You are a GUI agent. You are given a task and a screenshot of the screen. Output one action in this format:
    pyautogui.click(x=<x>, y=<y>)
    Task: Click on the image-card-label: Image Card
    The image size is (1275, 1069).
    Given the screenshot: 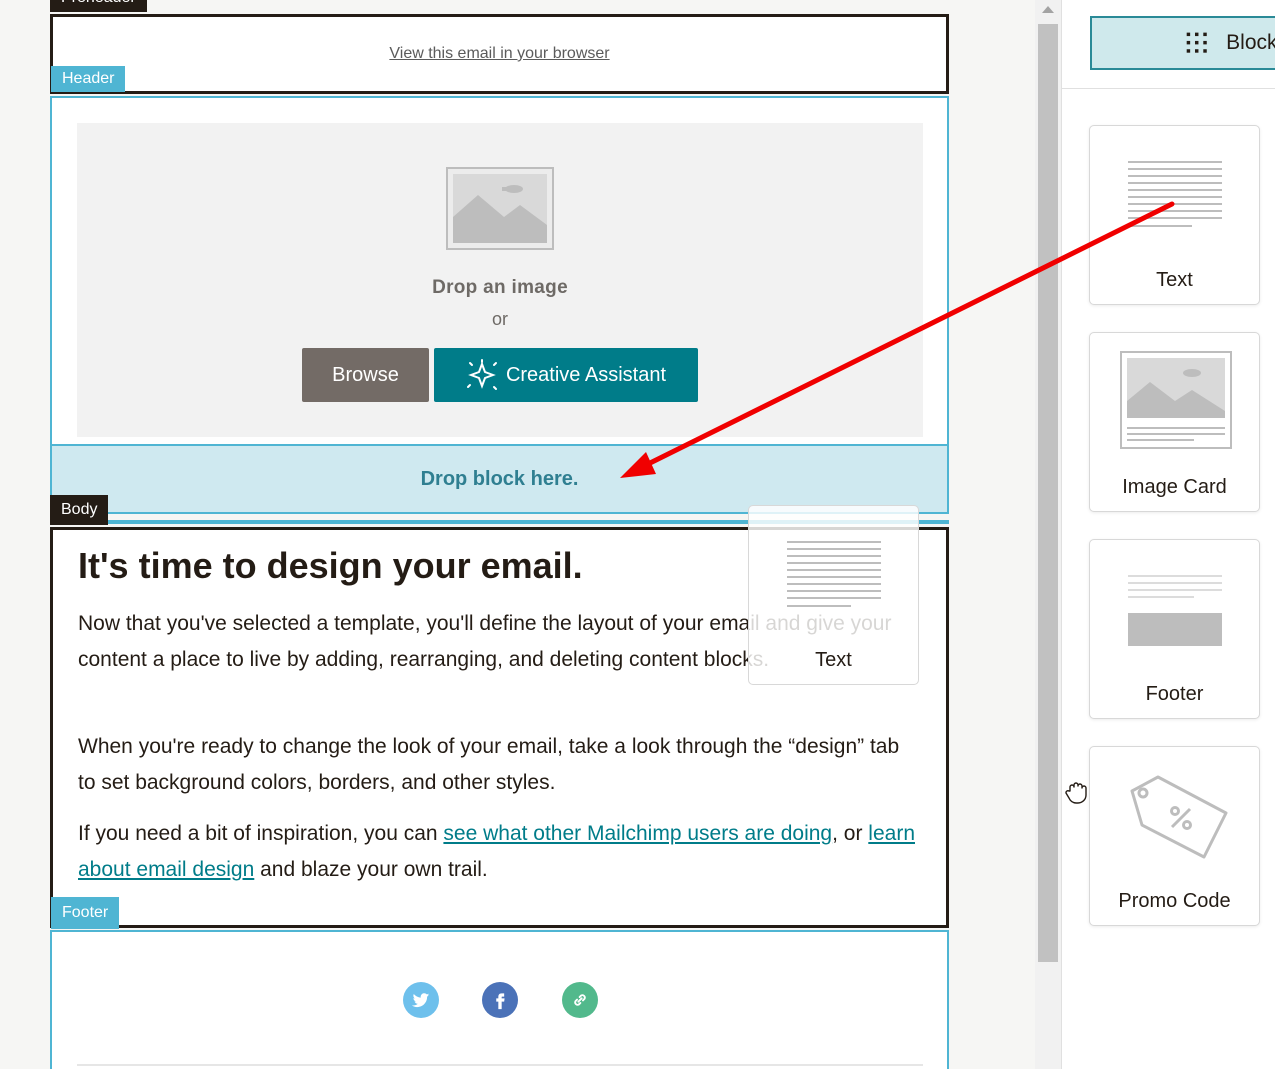 What is the action you would take?
    pyautogui.click(x=1174, y=487)
    